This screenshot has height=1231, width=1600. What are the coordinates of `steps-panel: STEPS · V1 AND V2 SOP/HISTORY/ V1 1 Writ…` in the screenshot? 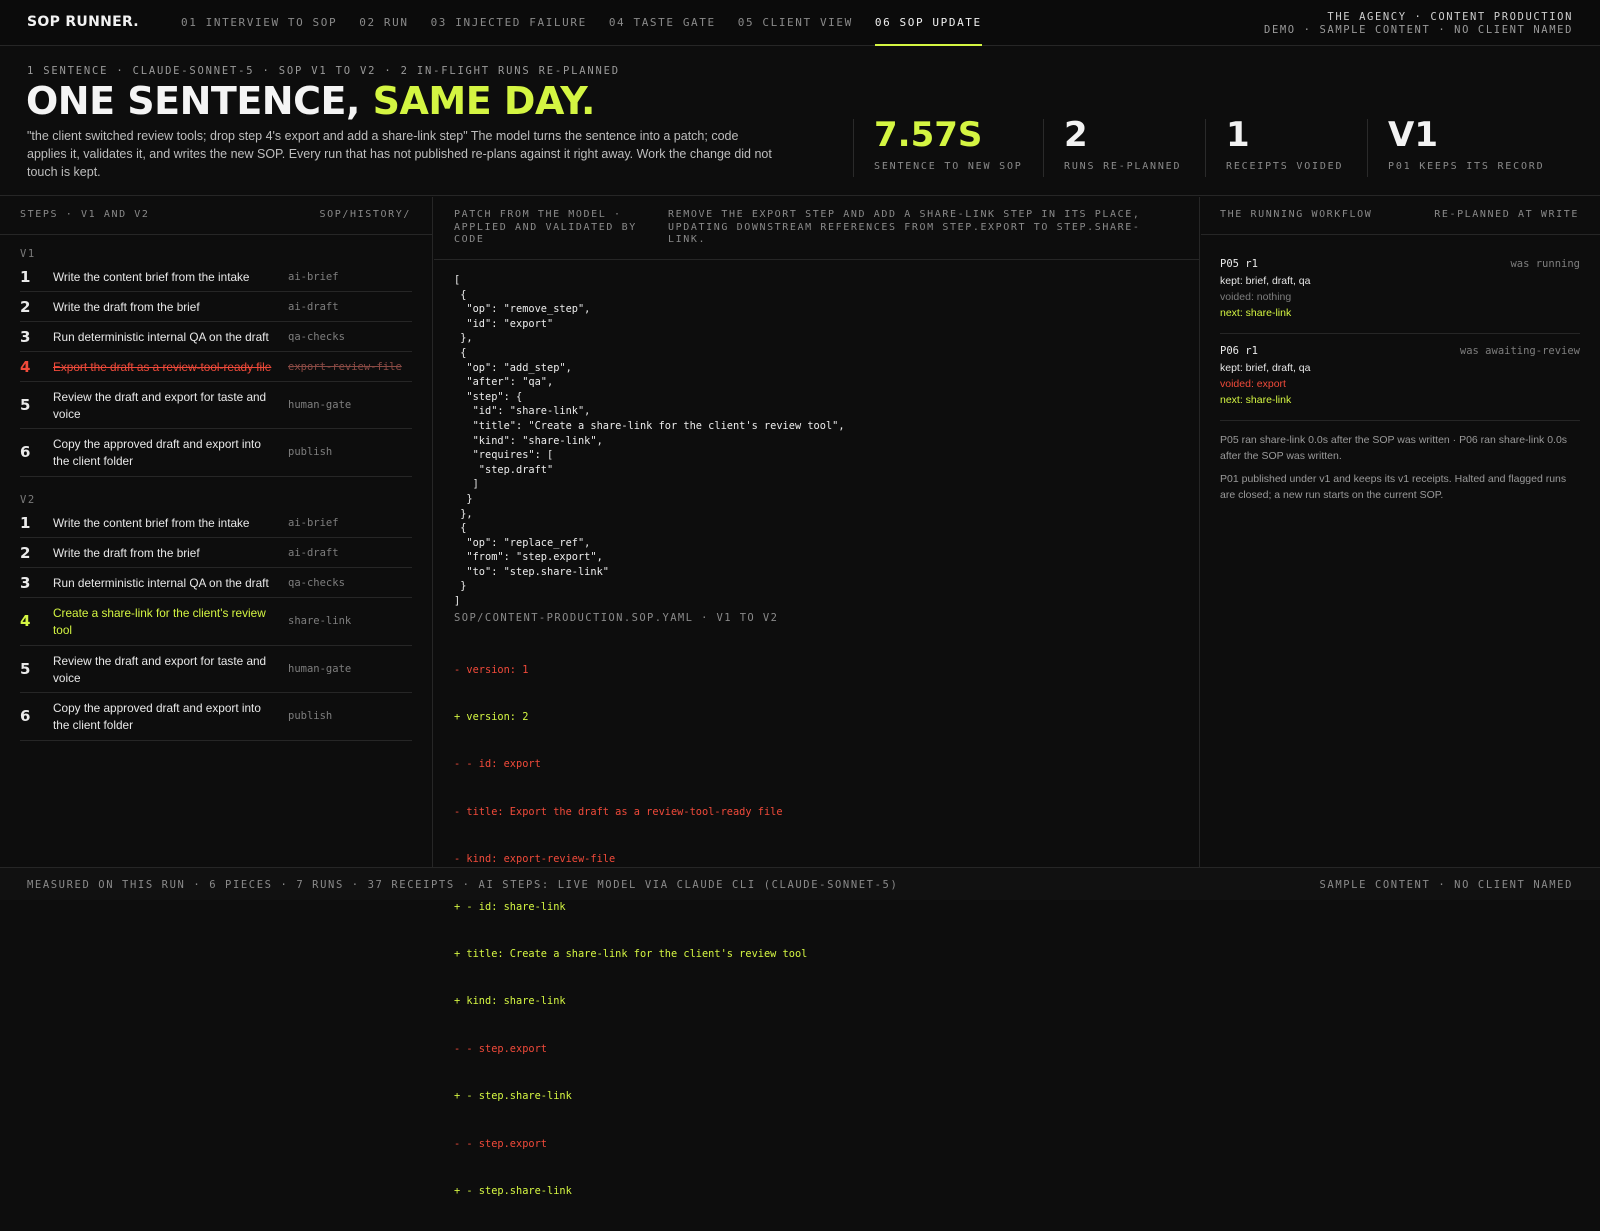 It's located at (216, 532).